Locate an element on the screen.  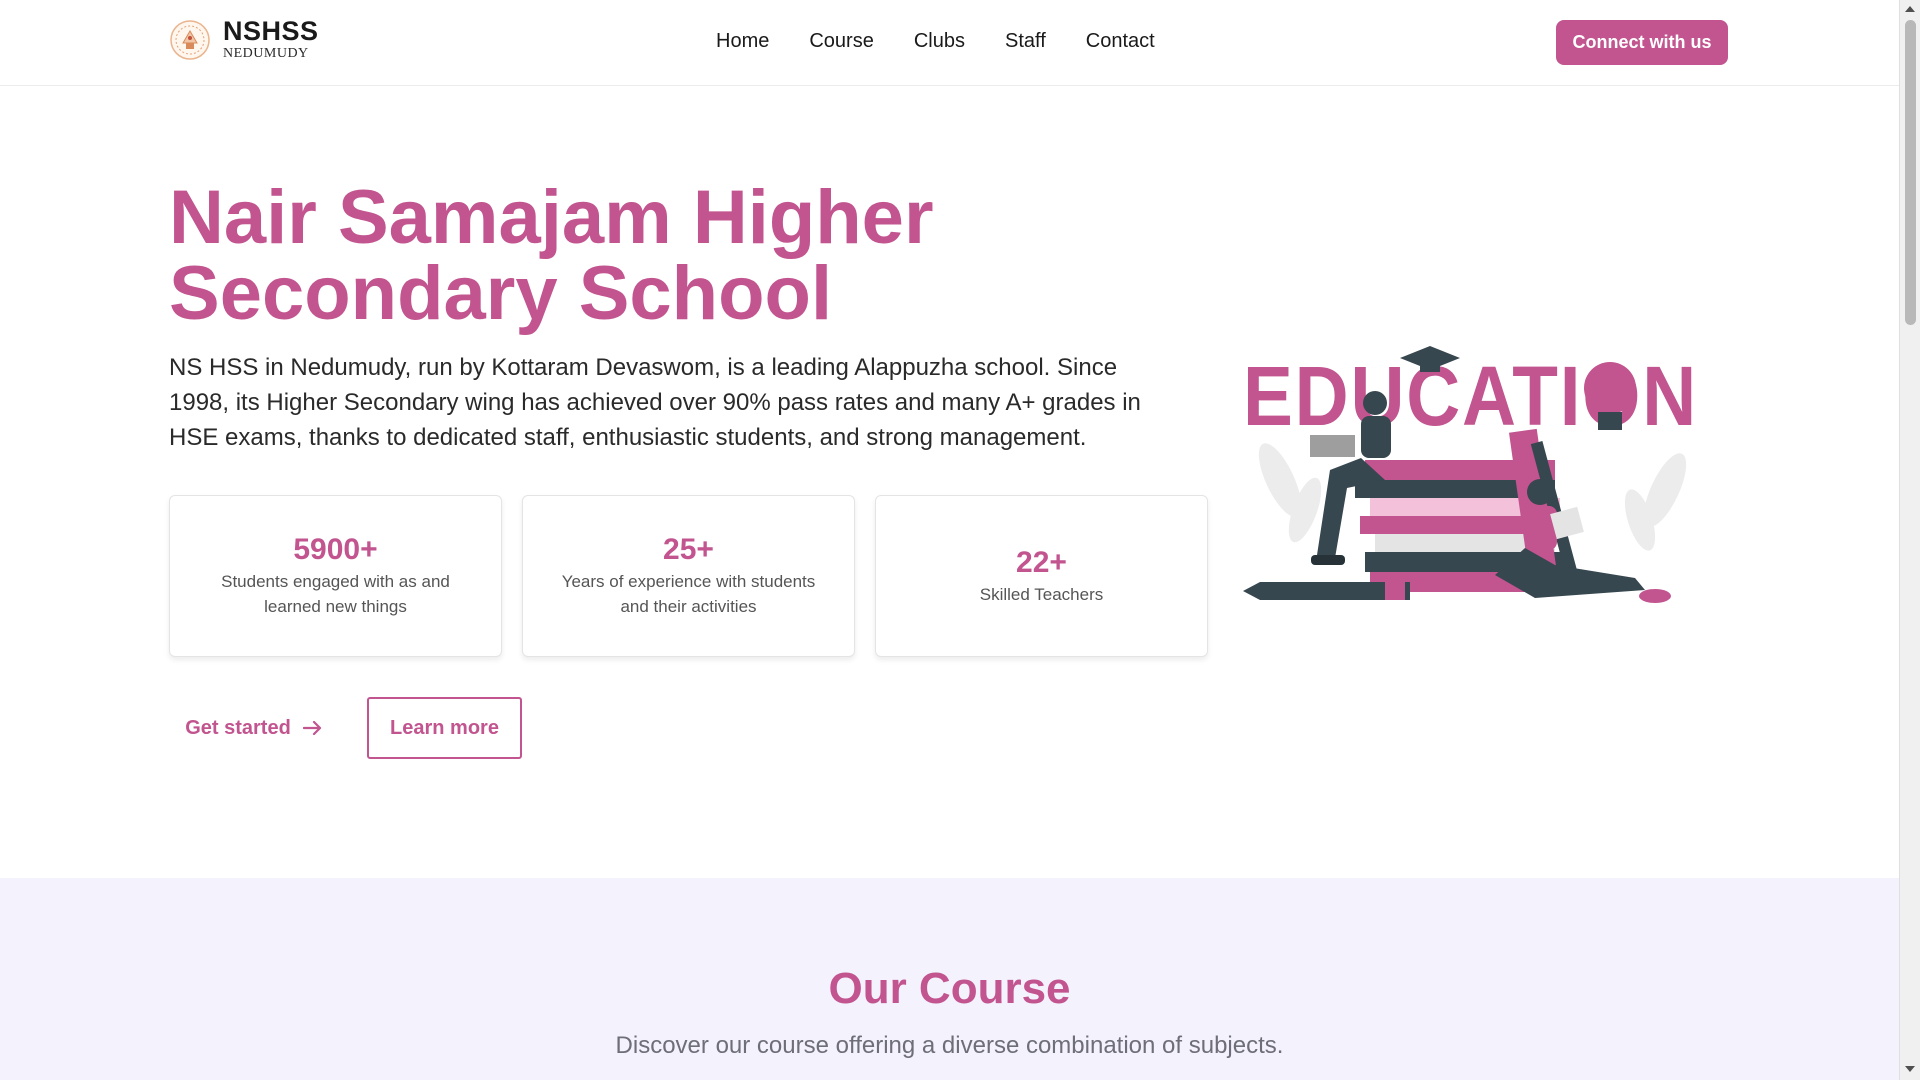
learn-more-button: Learn more is located at coordinates (444, 728).